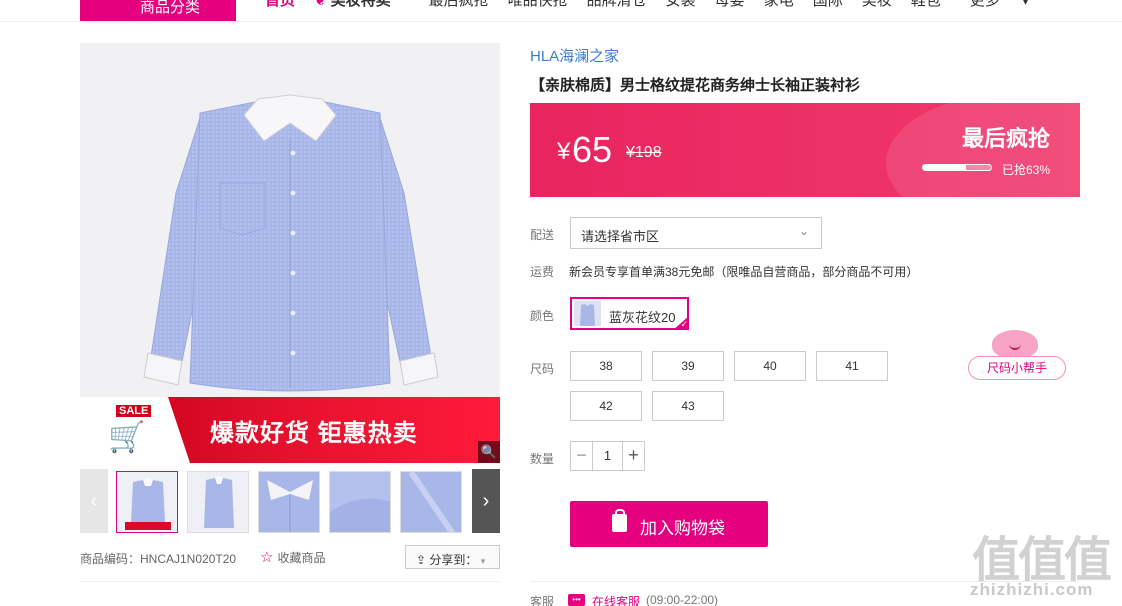 The width and height of the screenshot is (1122, 606). What do you see at coordinates (695, 85) in the screenshot?
I see `product-title: 【亲肤棉质】男士格纹提花商务绅士长袖正装衬衫` at bounding box center [695, 85].